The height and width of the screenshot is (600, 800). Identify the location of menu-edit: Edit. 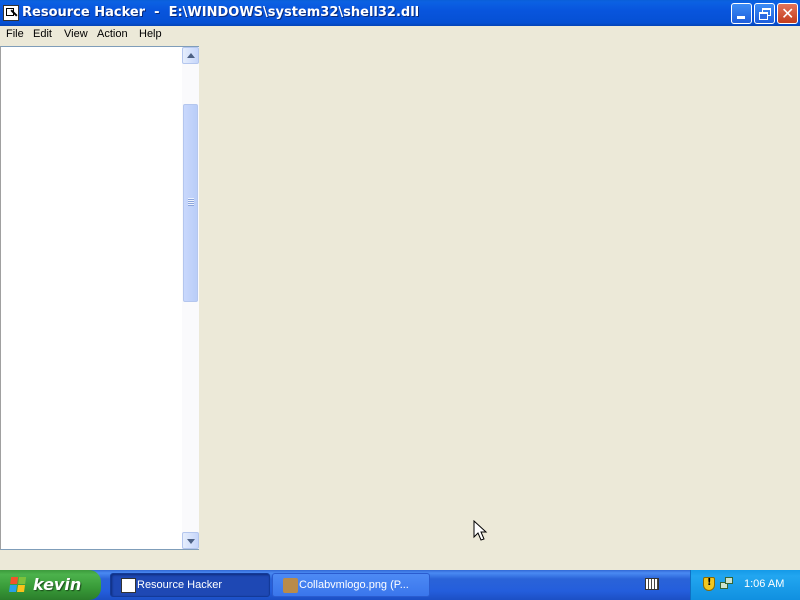
(42, 34).